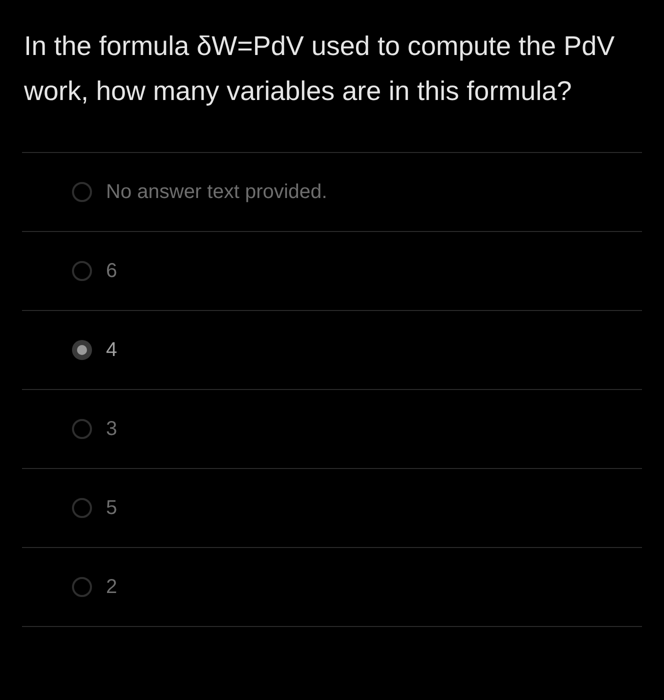  What do you see at coordinates (319, 69) in the screenshot?
I see `question-text: In the formula δW=PdV used to compute the PdV work, how many variables are in this formula?` at bounding box center [319, 69].